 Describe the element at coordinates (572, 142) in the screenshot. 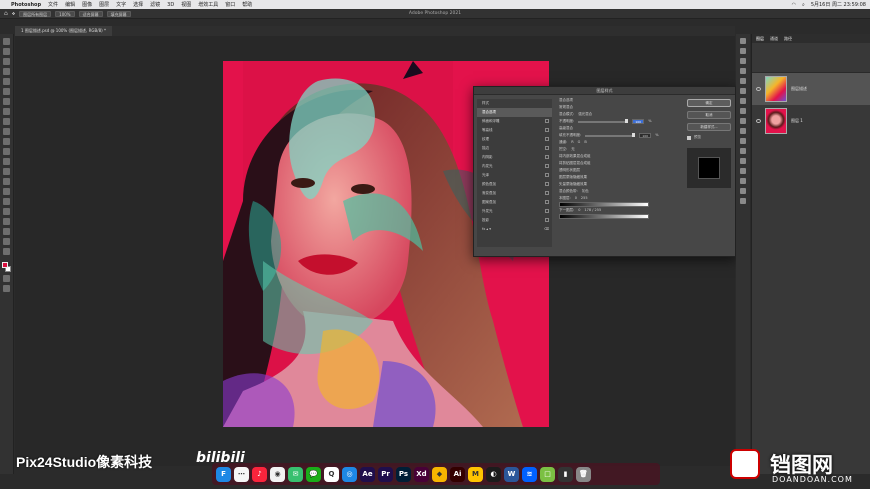

I see `channel-r-checkbox: R` at that location.